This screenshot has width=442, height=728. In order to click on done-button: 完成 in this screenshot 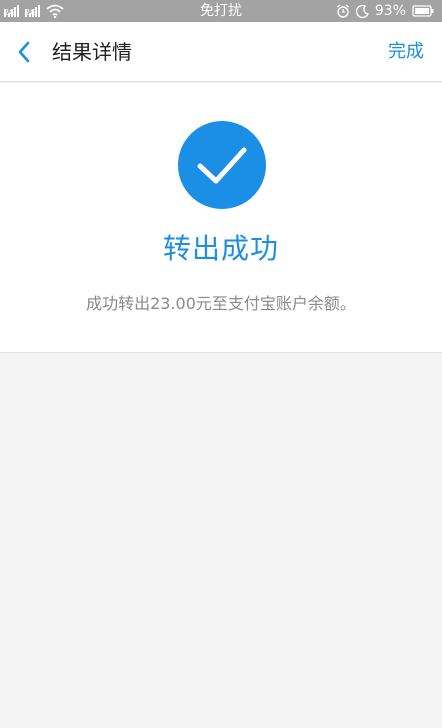, I will do `click(406, 52)`.